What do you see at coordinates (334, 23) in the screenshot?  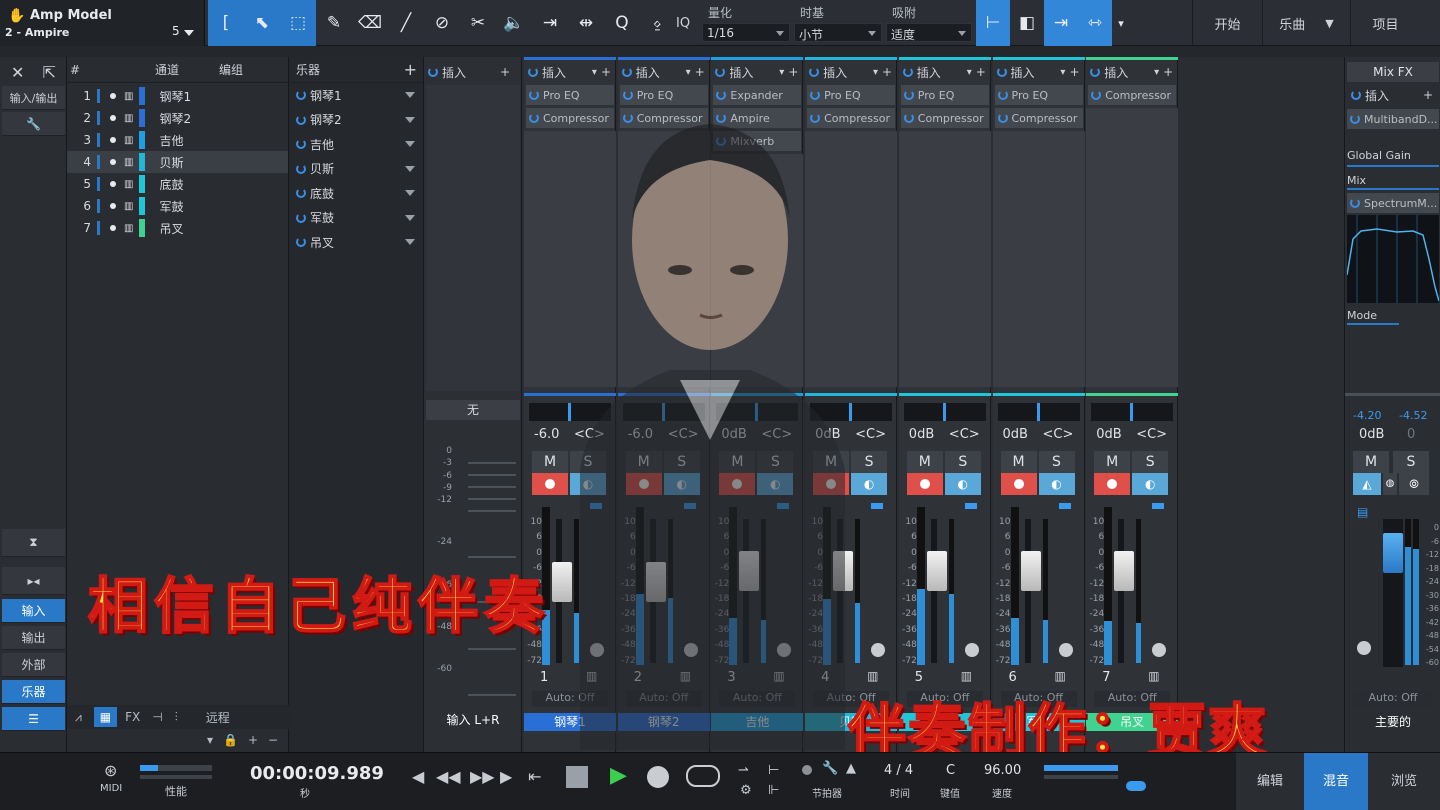 I see `pencil-tool-icon: ✎` at bounding box center [334, 23].